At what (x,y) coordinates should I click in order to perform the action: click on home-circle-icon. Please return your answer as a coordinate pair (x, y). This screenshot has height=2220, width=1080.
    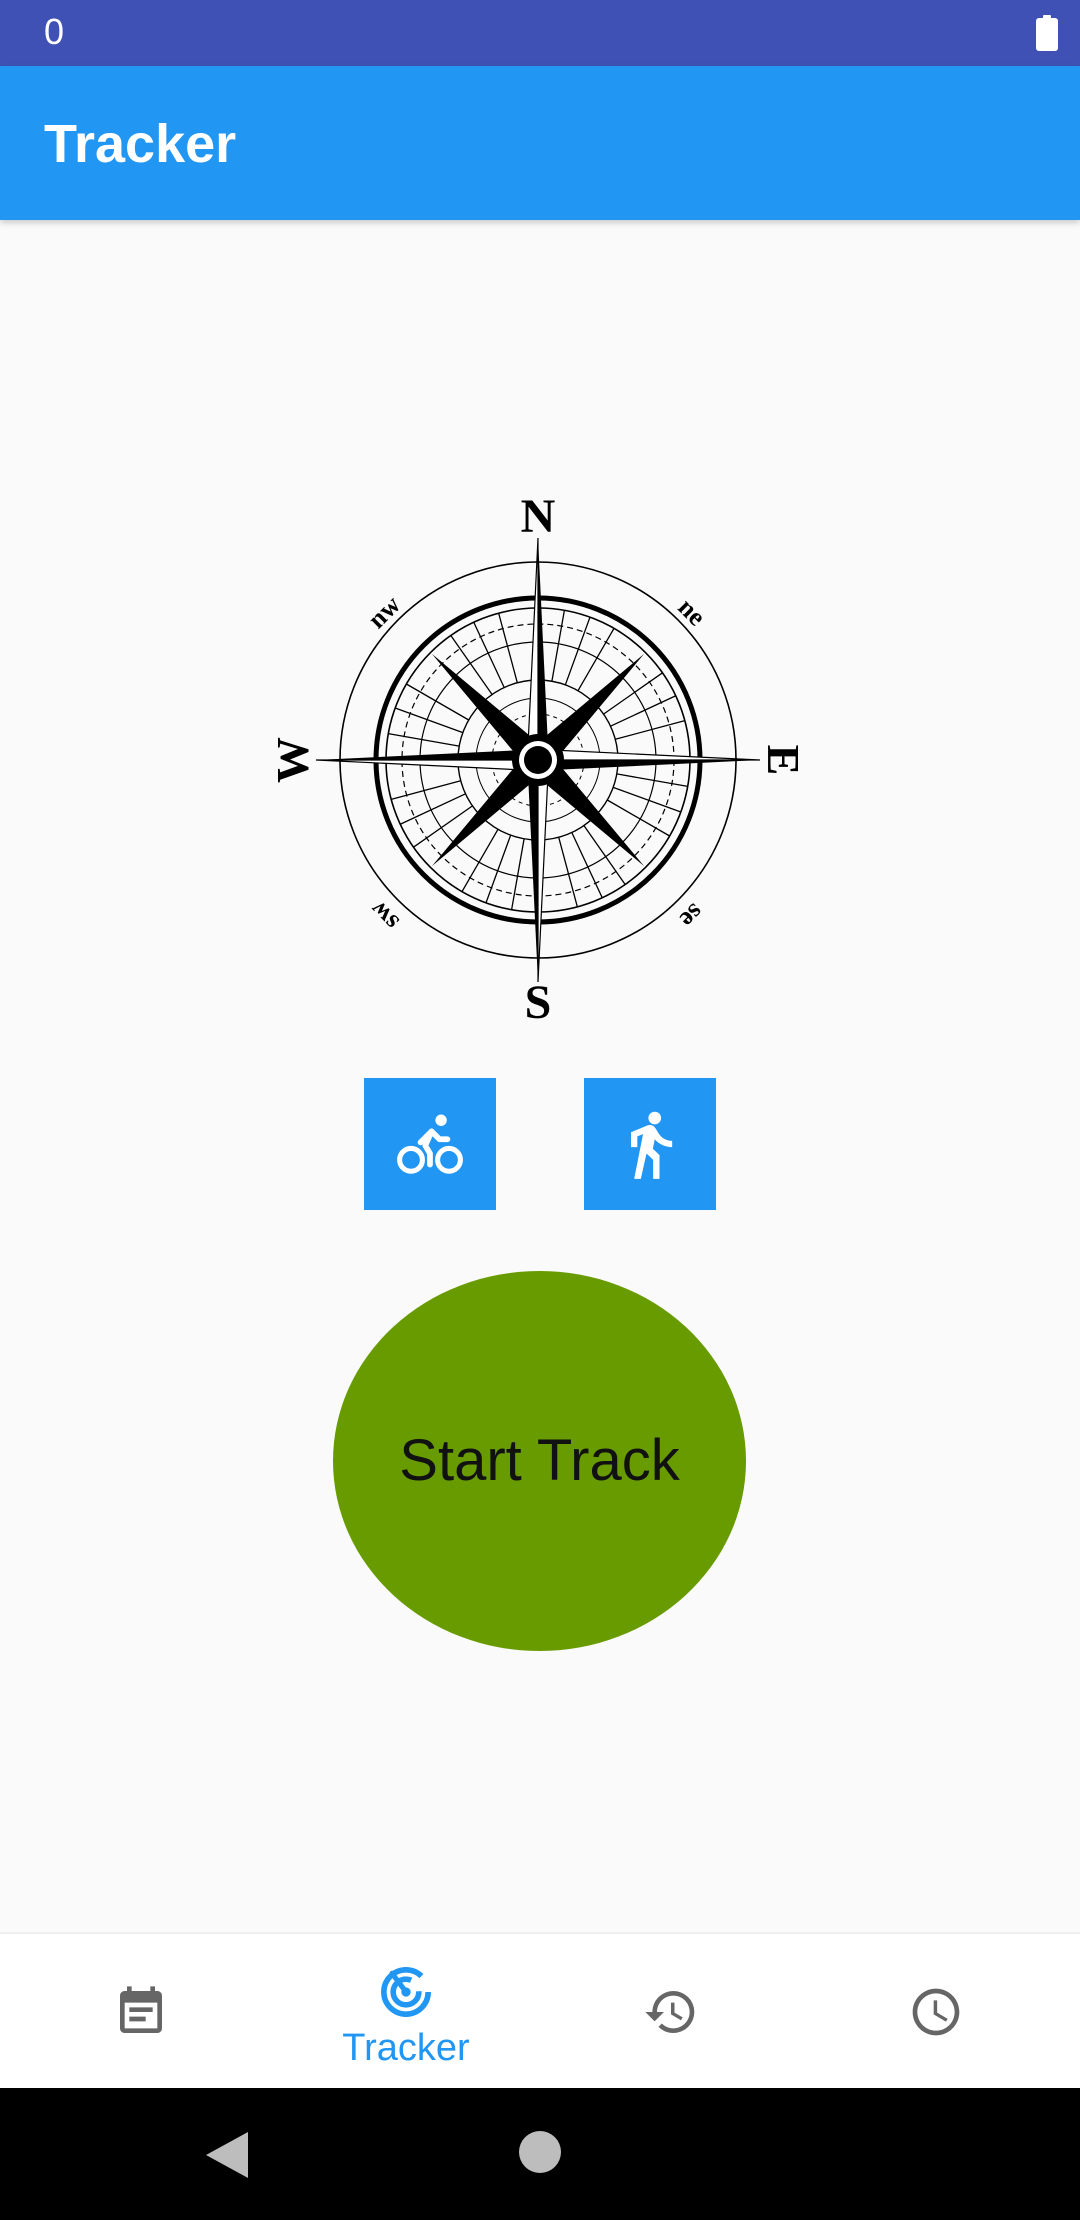
    Looking at the image, I should click on (540, 2152).